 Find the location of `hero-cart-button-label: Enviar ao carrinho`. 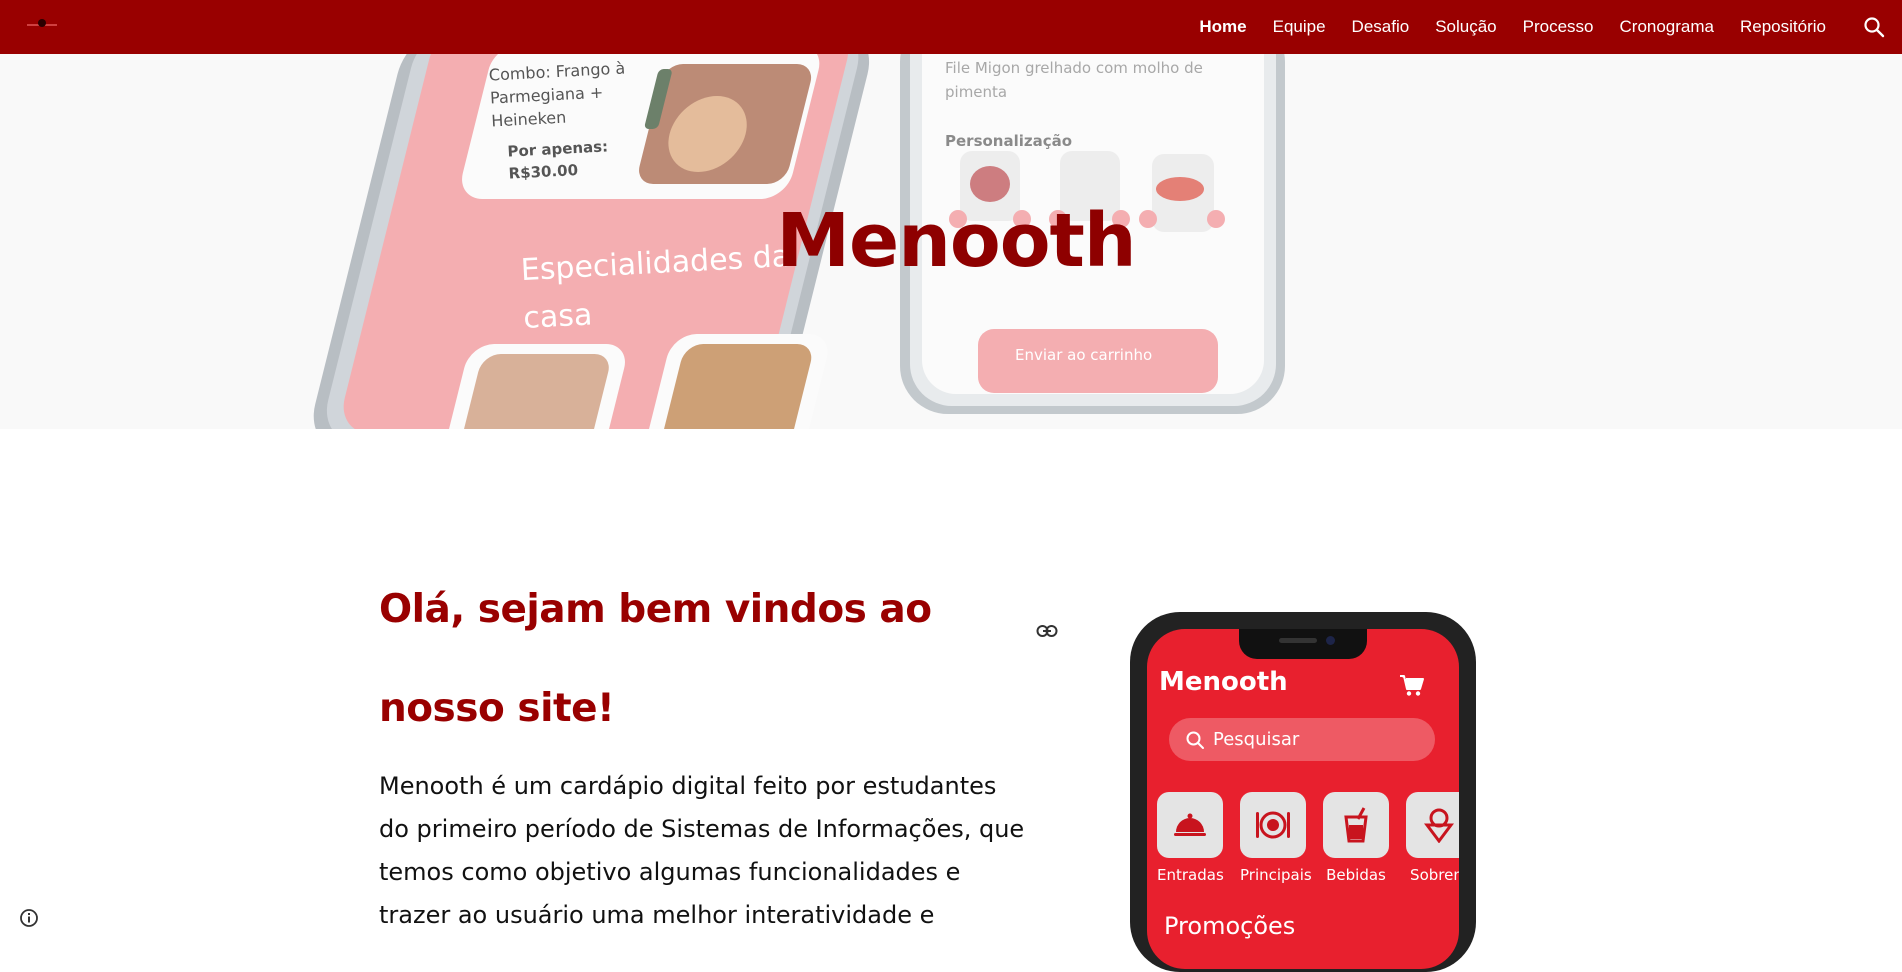

hero-cart-button-label: Enviar ao carrinho is located at coordinates (1084, 355).